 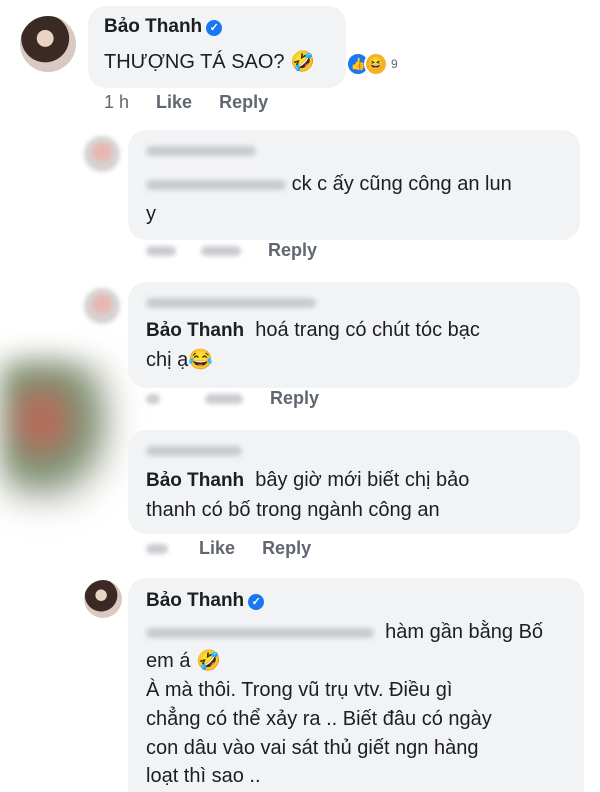 I want to click on reply-text-line: y, so click(x=151, y=214).